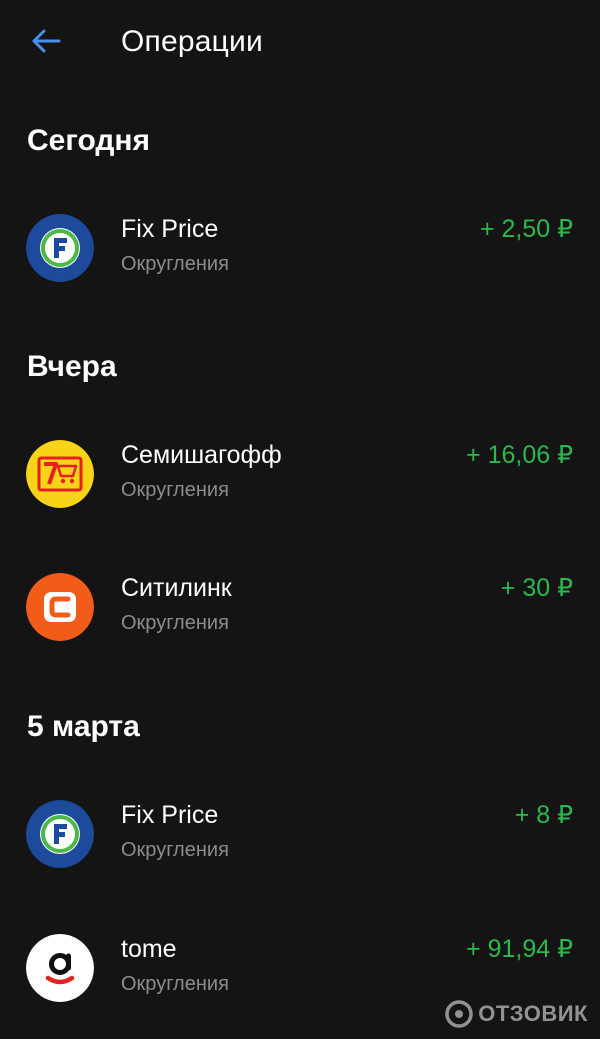 Image resolution: width=600 pixels, height=1039 pixels. What do you see at coordinates (300, 609) in the screenshot?
I see `operation-row: Ситилинк Округления + 30 ₽` at bounding box center [300, 609].